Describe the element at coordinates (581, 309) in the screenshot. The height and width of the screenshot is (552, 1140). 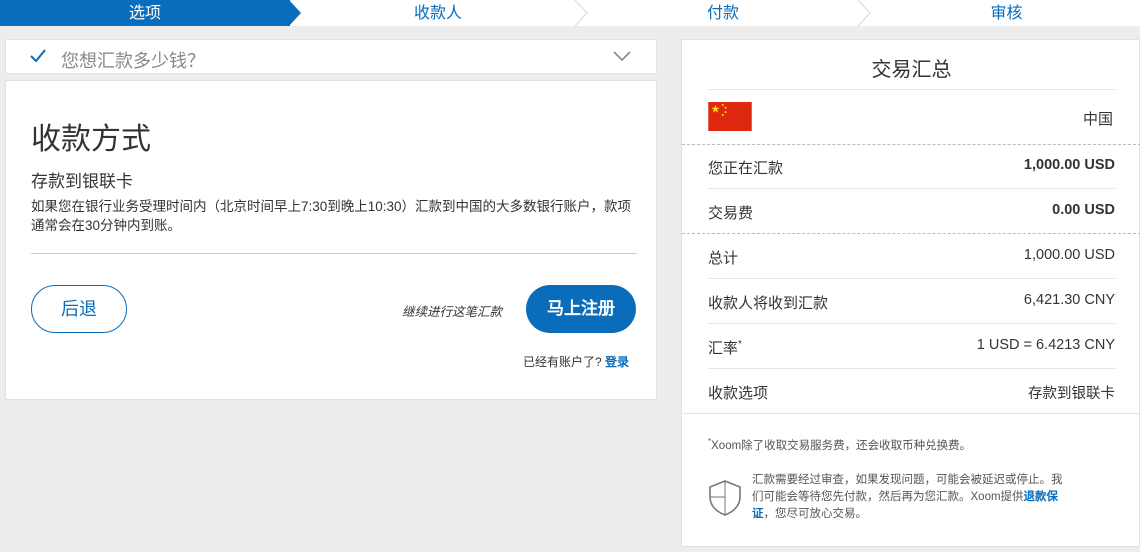
I see `register-button: 马上注册` at that location.